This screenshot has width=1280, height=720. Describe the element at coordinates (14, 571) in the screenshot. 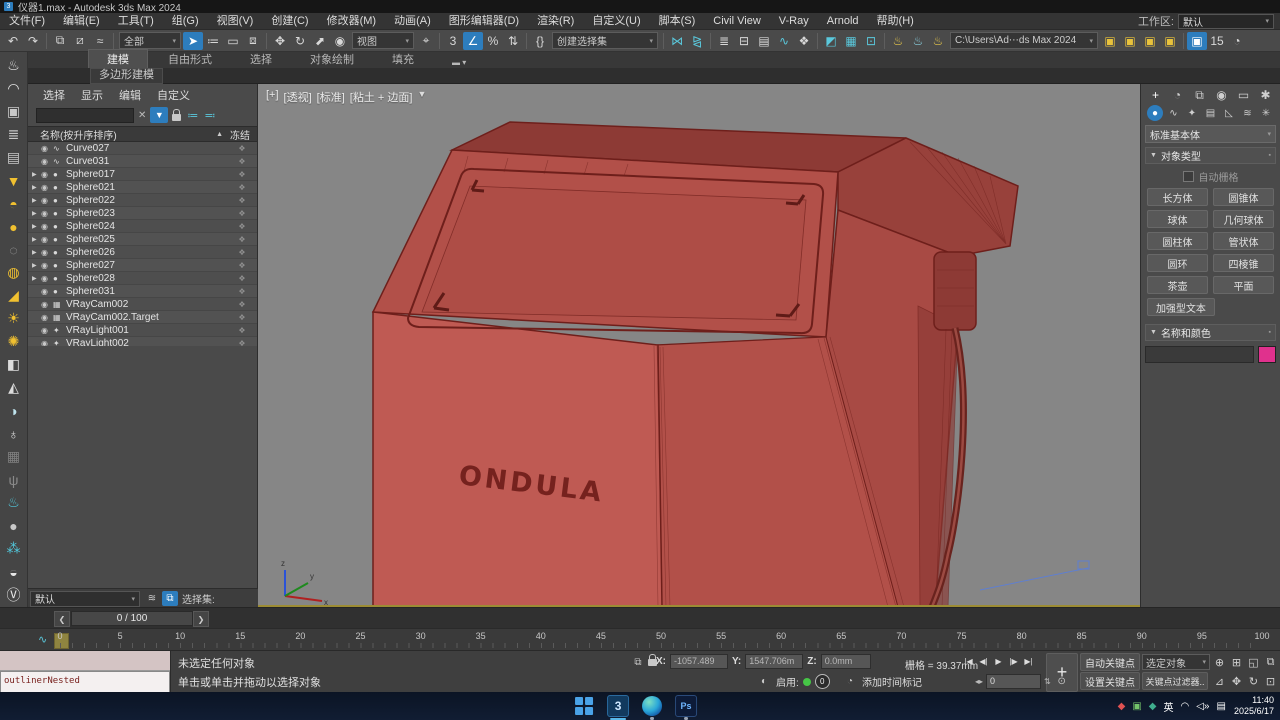

I see `palette-icon: ◒` at that location.